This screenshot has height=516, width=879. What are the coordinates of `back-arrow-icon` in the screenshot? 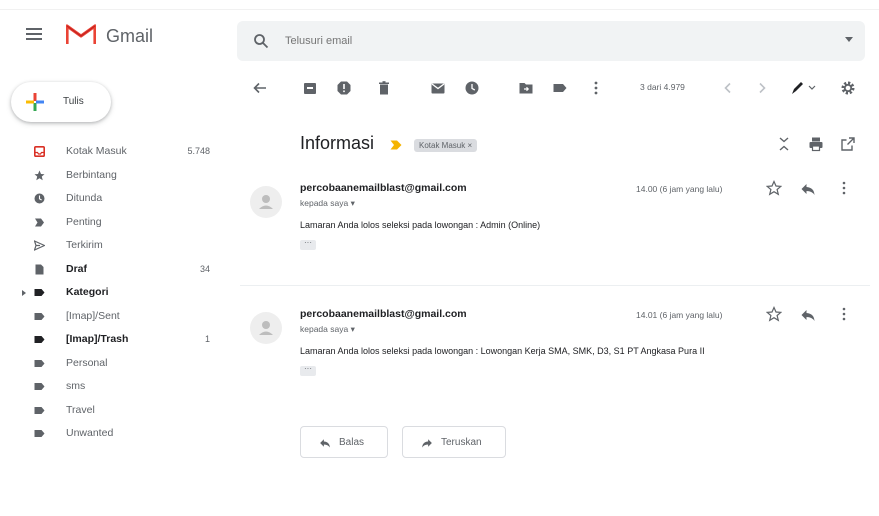 It's located at (260, 88).